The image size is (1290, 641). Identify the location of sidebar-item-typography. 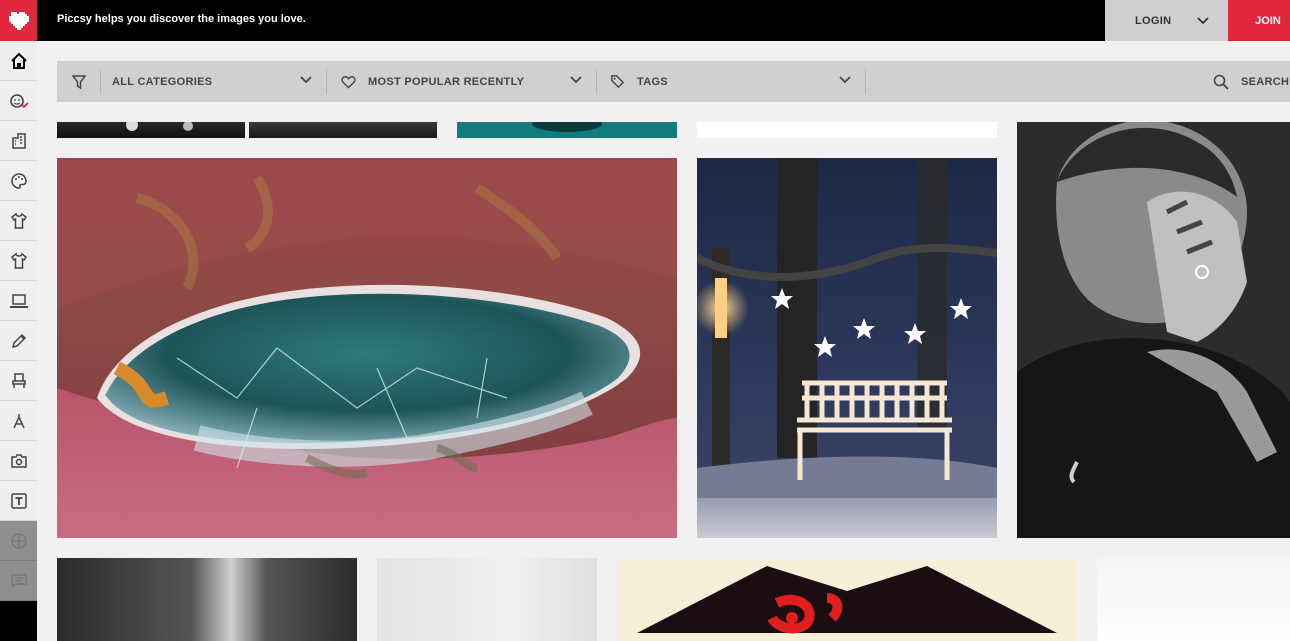
(18, 421).